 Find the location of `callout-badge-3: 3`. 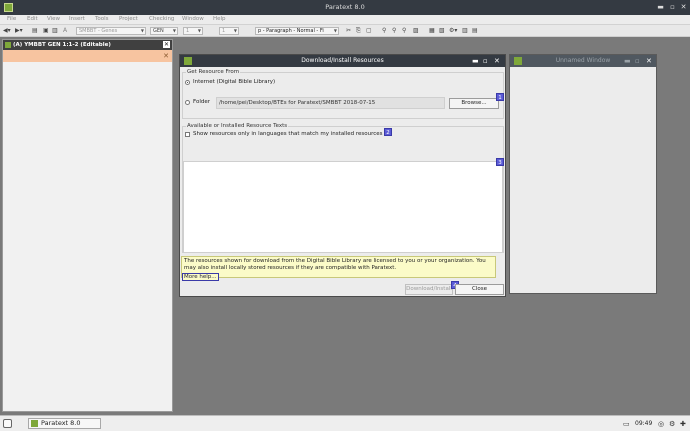

callout-badge-3: 3 is located at coordinates (500, 162).